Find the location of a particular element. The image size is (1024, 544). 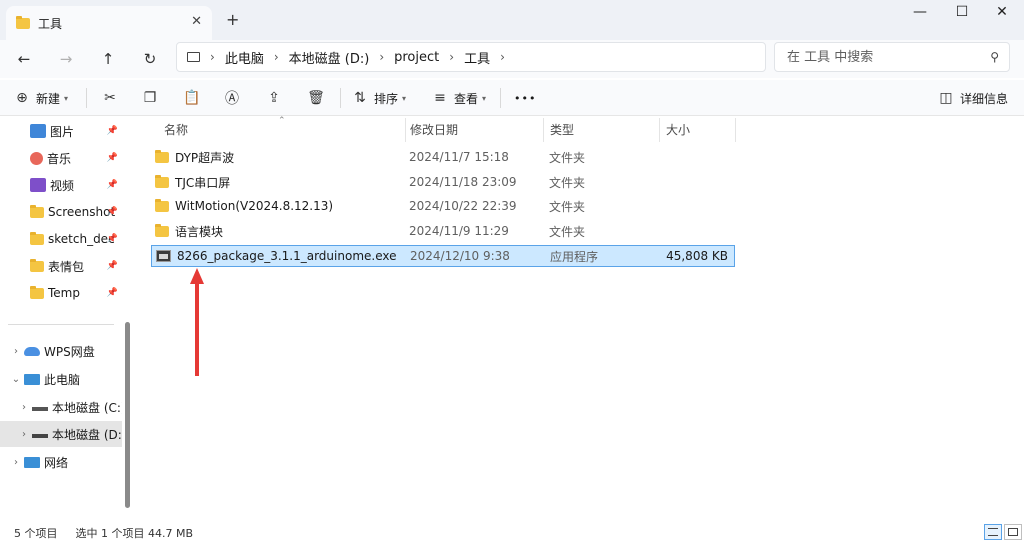

file-name: 8266_package_3.1.1_arduinome.exe is located at coordinates (287, 256).